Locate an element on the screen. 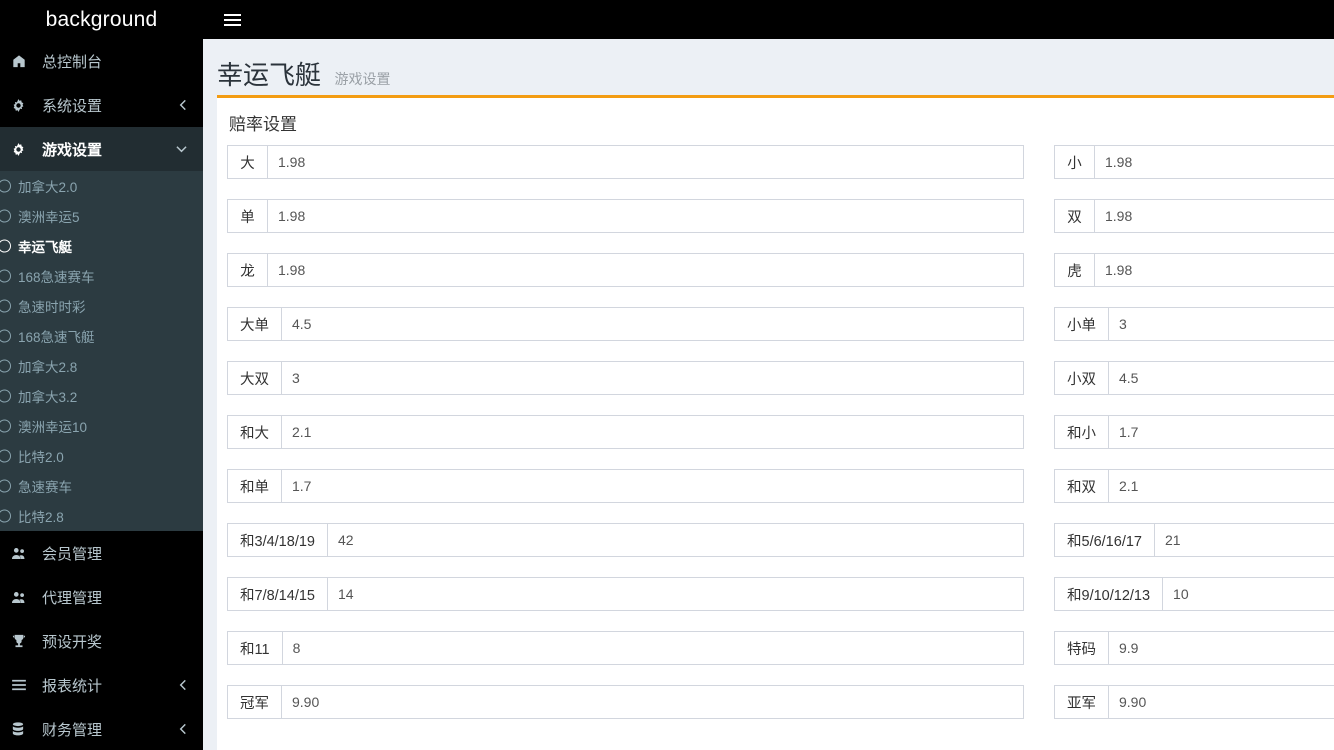 The image size is (1334, 750). odds-field-left: 和3/4/18/19 is located at coordinates (633, 540).